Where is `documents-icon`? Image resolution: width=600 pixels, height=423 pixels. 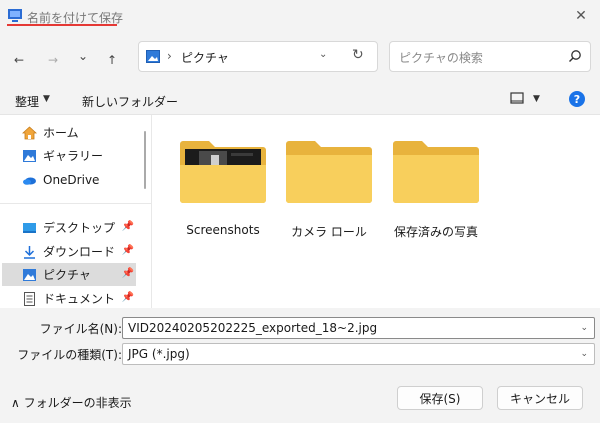 documents-icon is located at coordinates (29, 298).